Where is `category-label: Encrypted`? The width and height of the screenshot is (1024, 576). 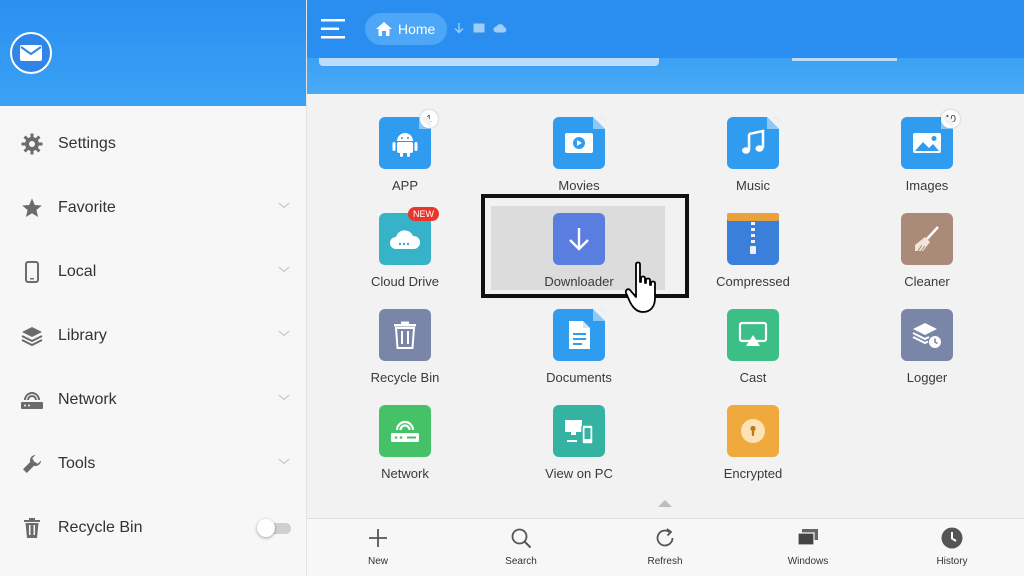
category-label: Encrypted is located at coordinates (753, 473).